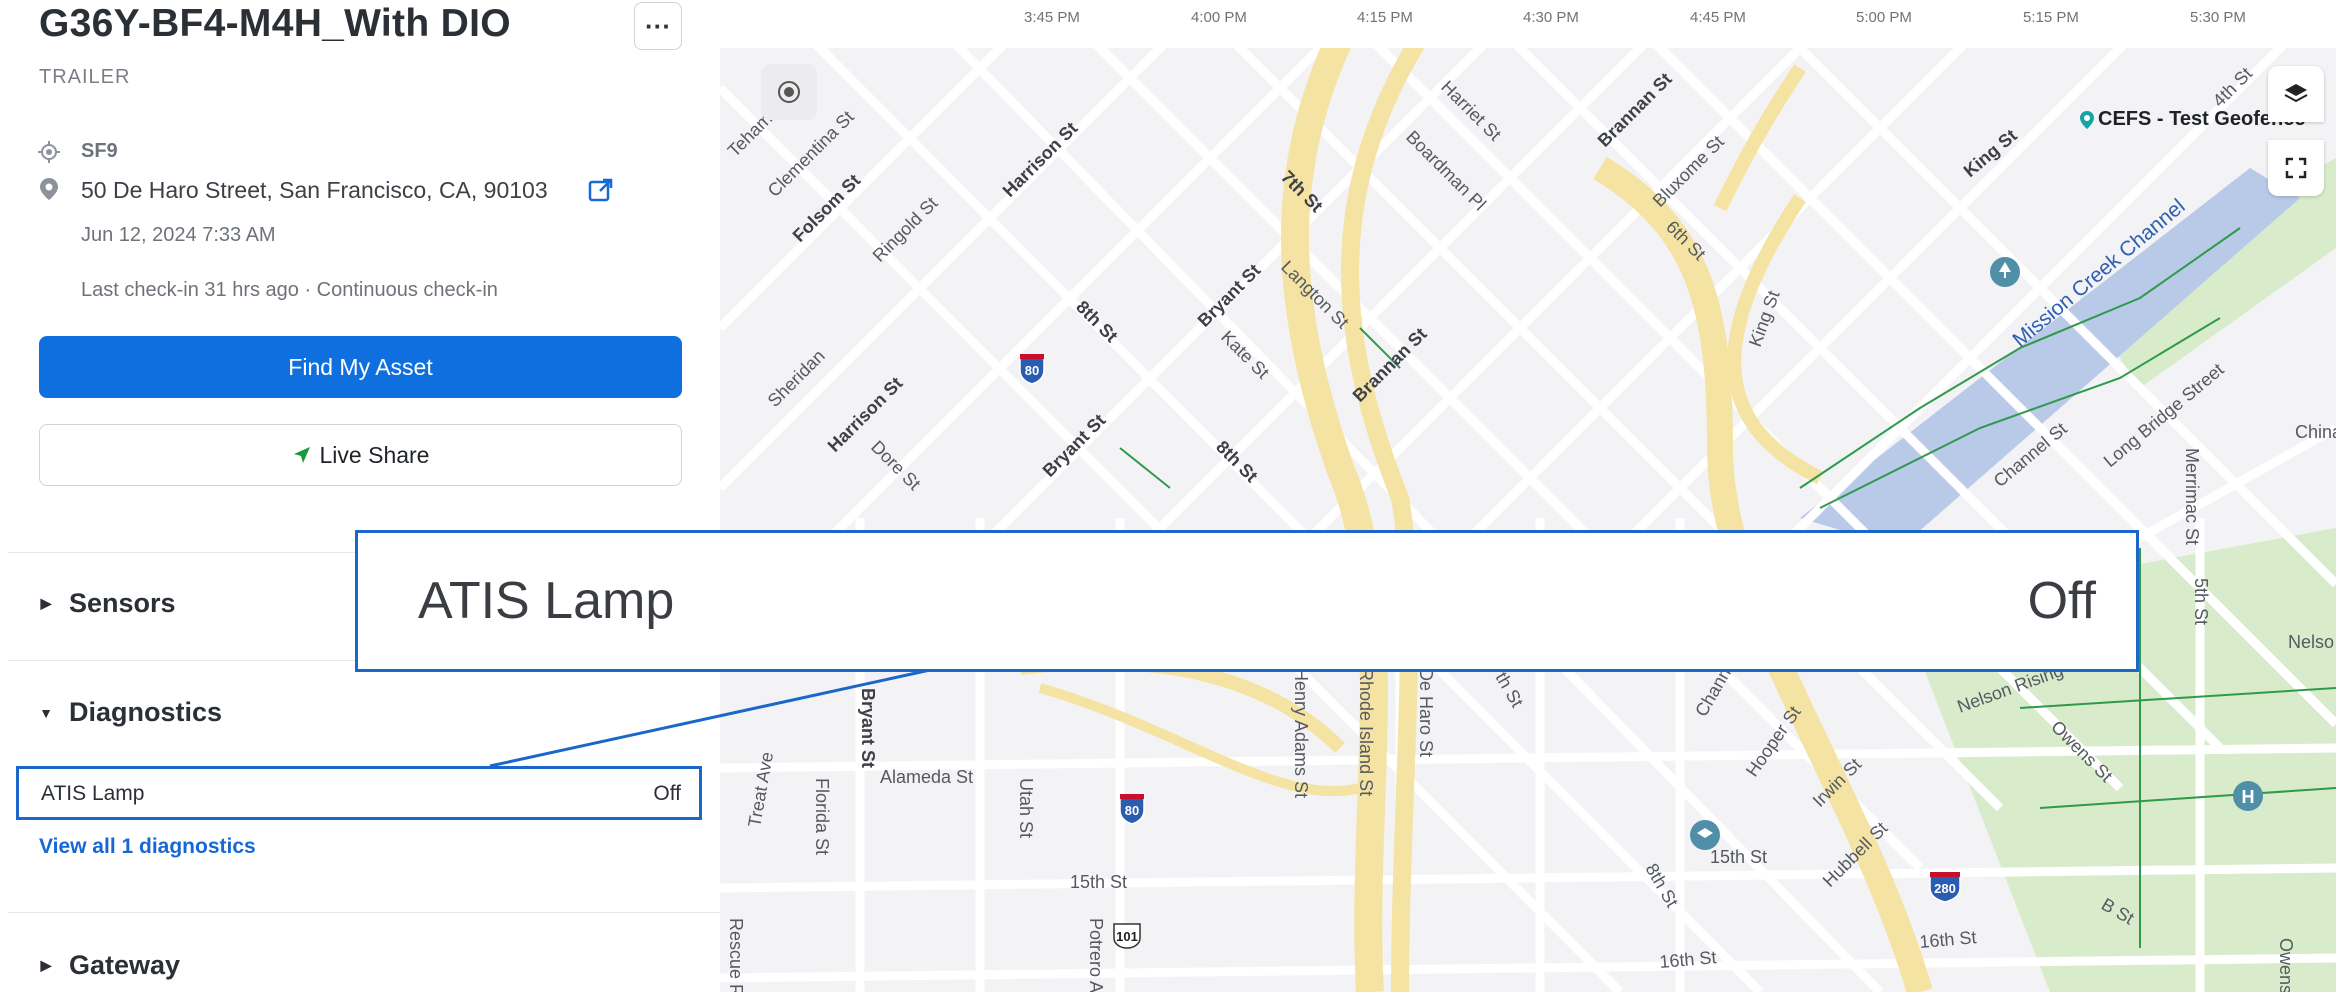 The image size is (2336, 992). Describe the element at coordinates (1688, 171) in the screenshot. I see `street-label: Bluxome St` at that location.